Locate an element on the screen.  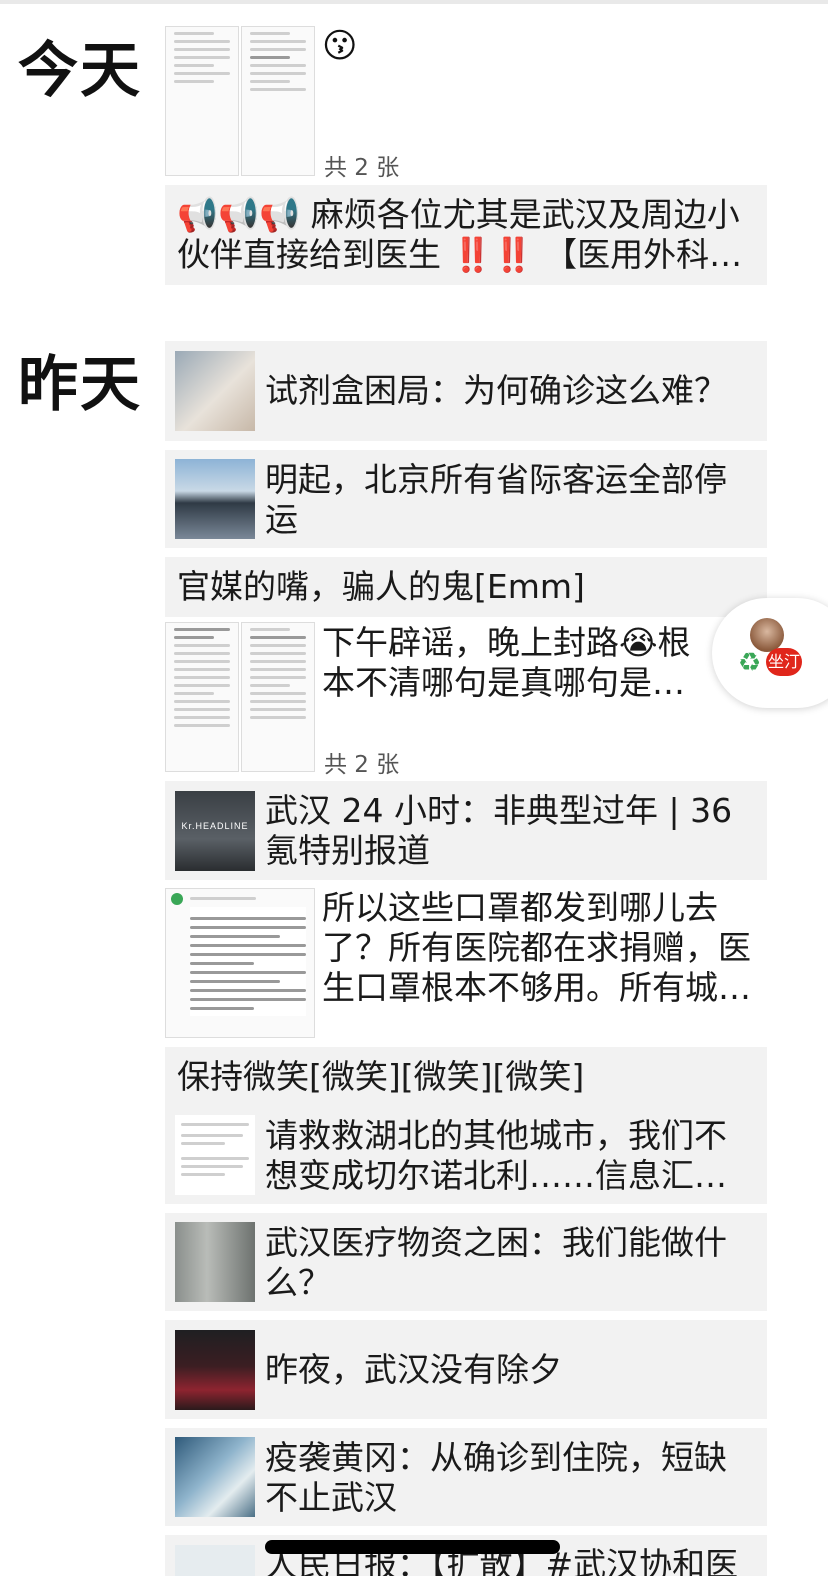
post-text-header: 保持微笑[微笑][微笑][微笑] is located at coordinates (466, 1078).